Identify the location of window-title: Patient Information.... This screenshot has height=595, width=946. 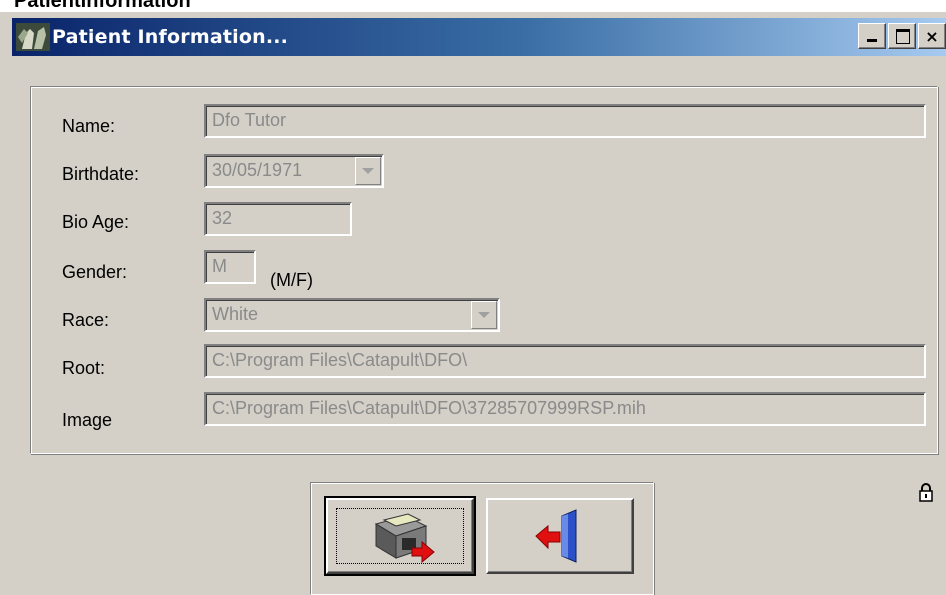
(170, 37).